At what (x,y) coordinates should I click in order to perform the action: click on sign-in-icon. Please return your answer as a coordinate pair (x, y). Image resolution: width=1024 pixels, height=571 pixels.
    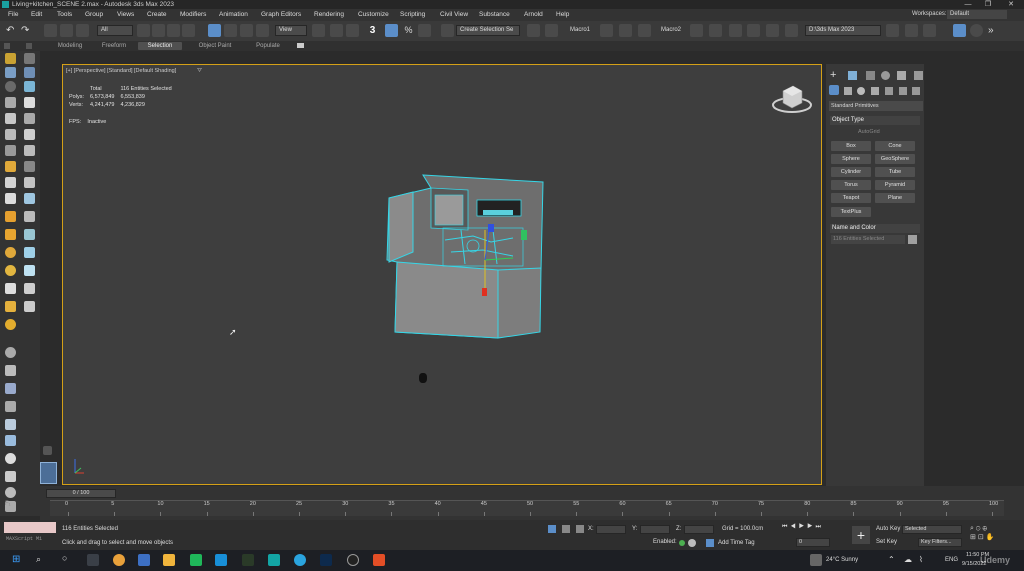
    Looking at the image, I should click on (976, 30).